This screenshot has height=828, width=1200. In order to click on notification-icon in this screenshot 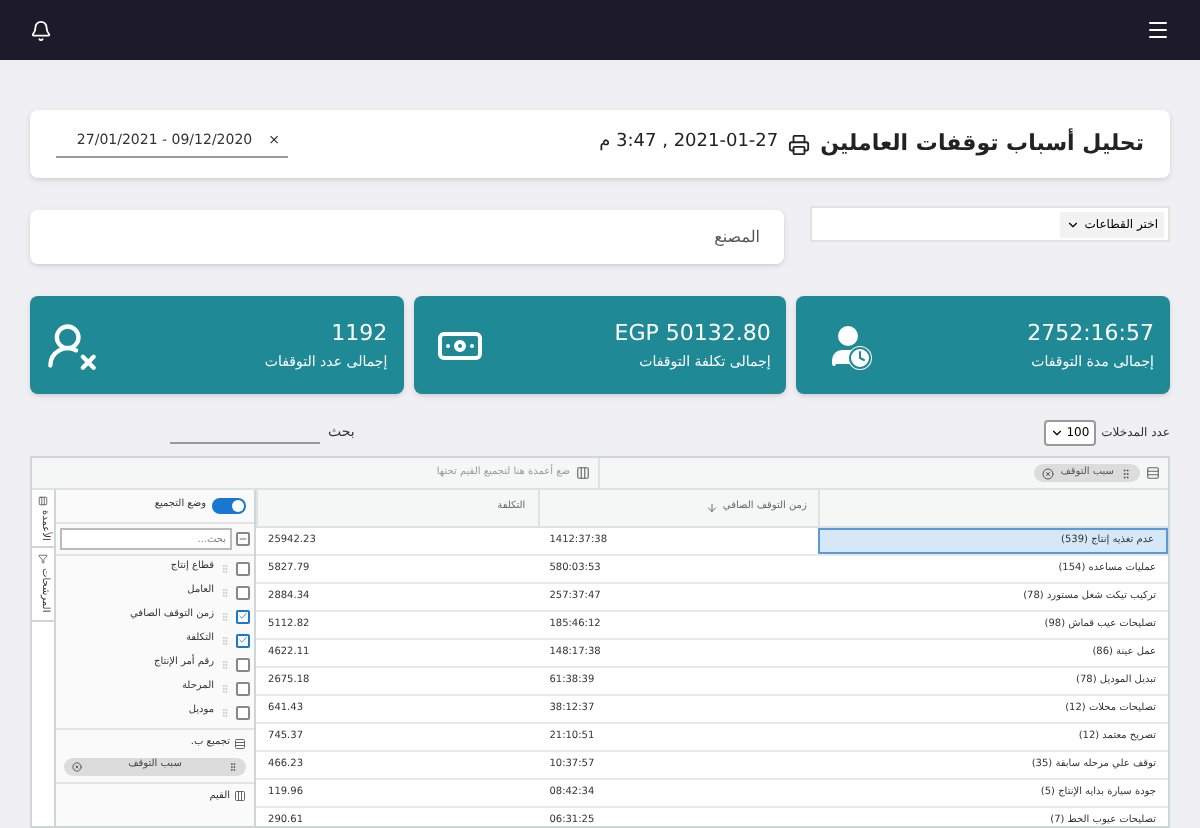, I will do `click(41, 30)`.